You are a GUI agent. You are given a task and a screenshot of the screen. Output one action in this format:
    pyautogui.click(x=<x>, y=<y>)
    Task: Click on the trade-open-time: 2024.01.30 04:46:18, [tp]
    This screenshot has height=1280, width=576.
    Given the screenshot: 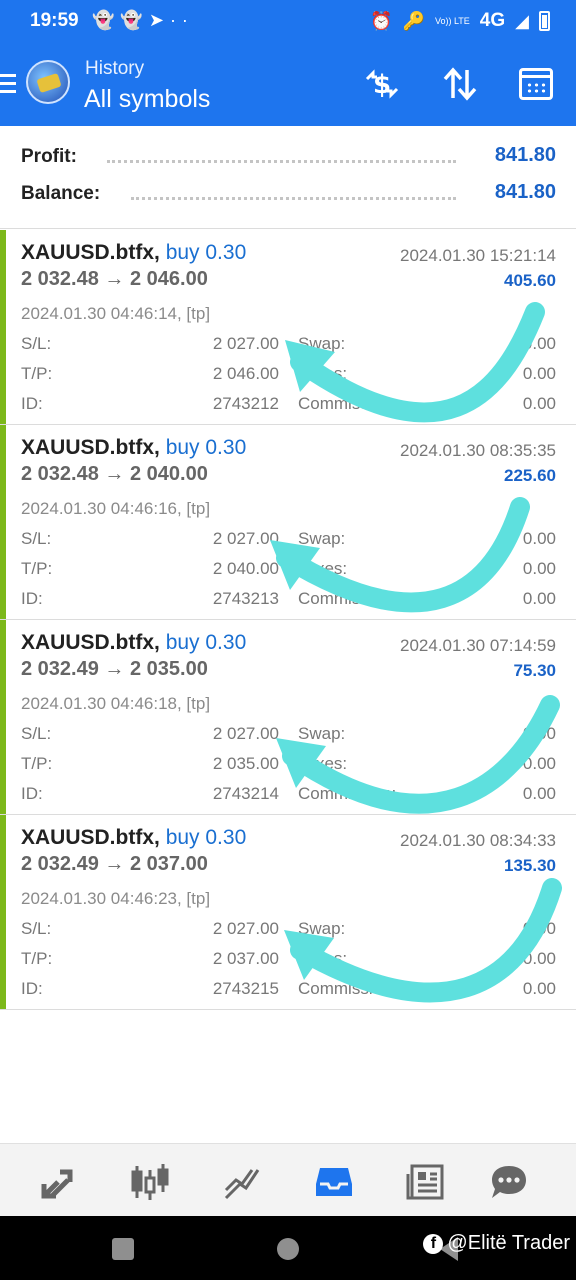 What is the action you would take?
    pyautogui.click(x=116, y=703)
    